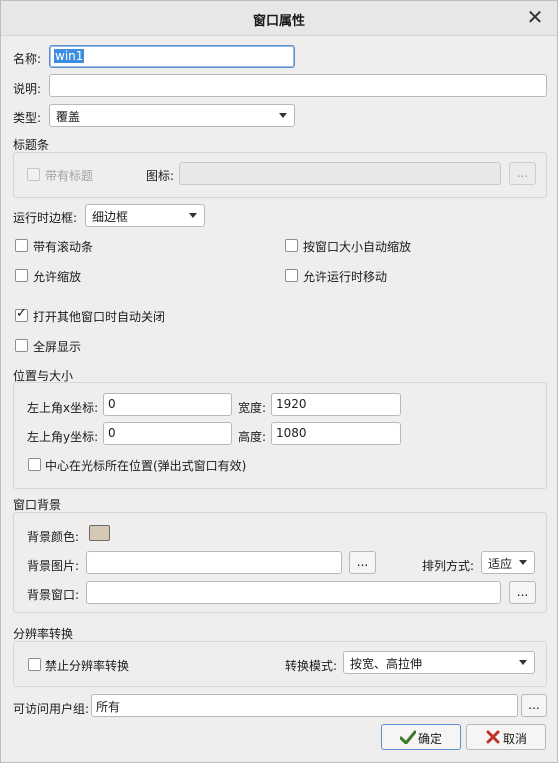 Image resolution: width=558 pixels, height=763 pixels. I want to click on allow-zoom-checkbox, so click(21, 275).